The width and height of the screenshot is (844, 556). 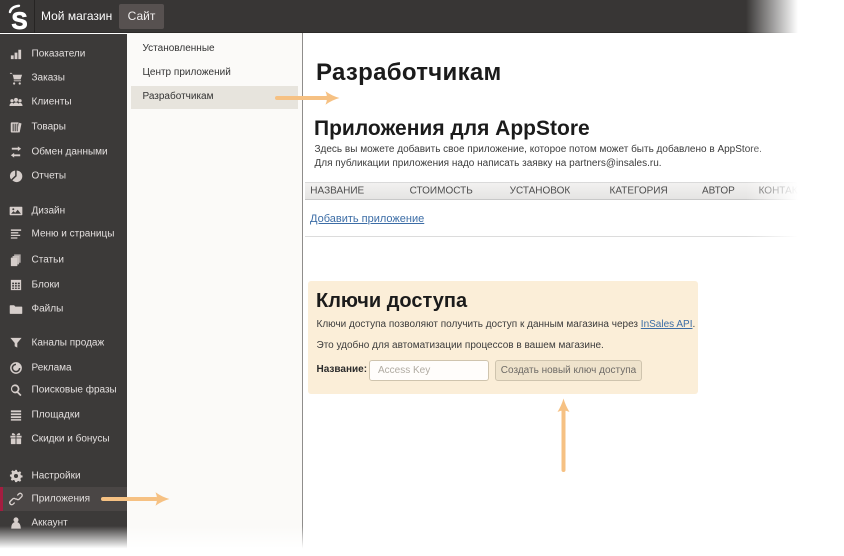 What do you see at coordinates (20, 20) in the screenshot?
I see `svg-text: S` at bounding box center [20, 20].